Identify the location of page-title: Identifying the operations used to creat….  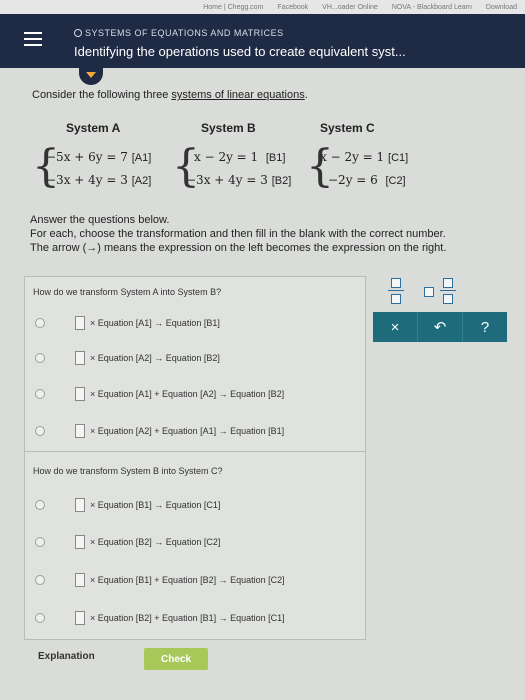
(240, 51).